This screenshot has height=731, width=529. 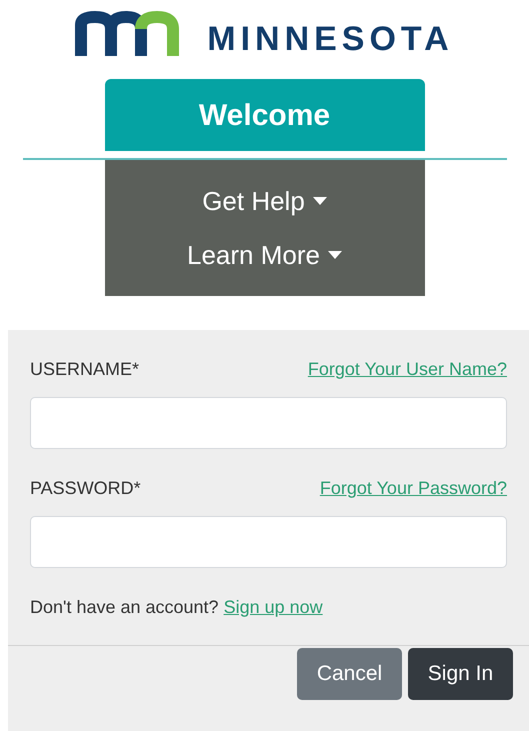 I want to click on forgot-link: Forgot Your User Name?, so click(x=407, y=369).